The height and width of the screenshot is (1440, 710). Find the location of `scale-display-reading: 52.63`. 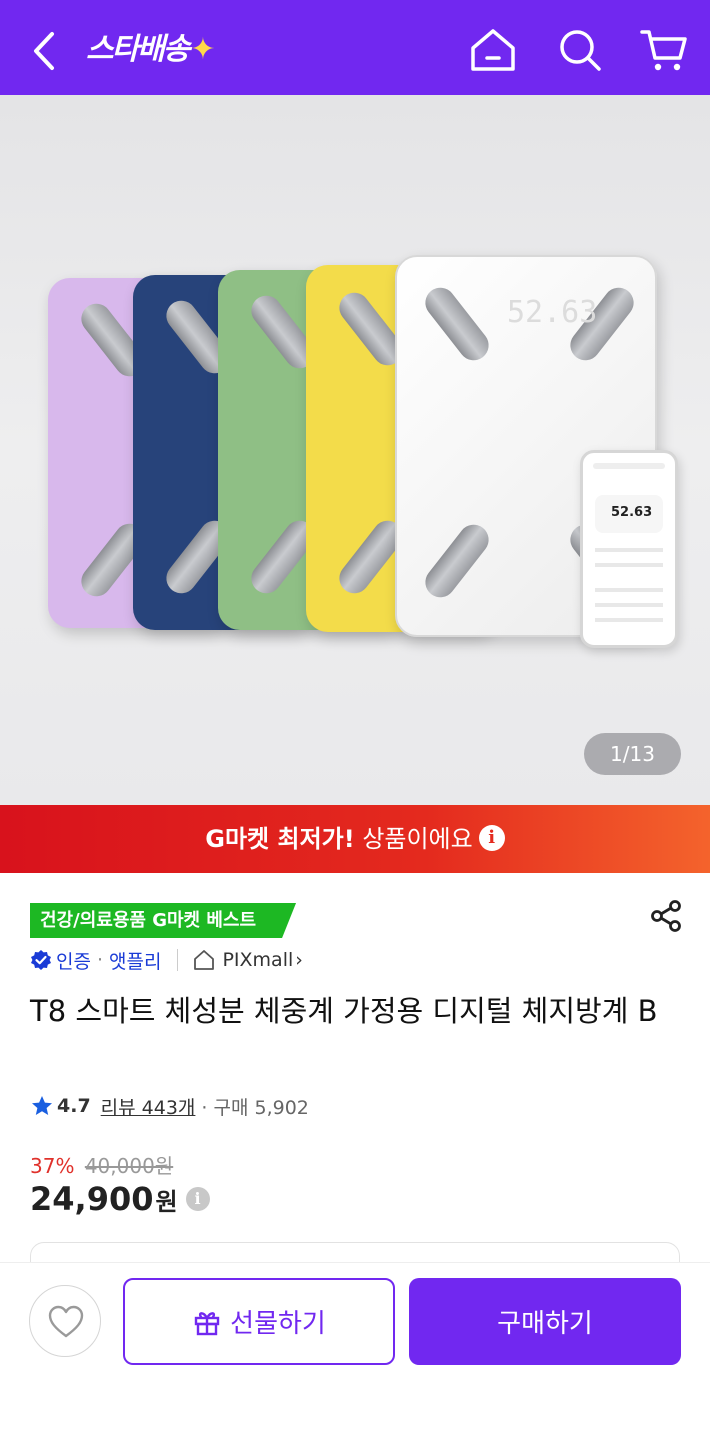

scale-display-reading: 52.63 is located at coordinates (552, 312).